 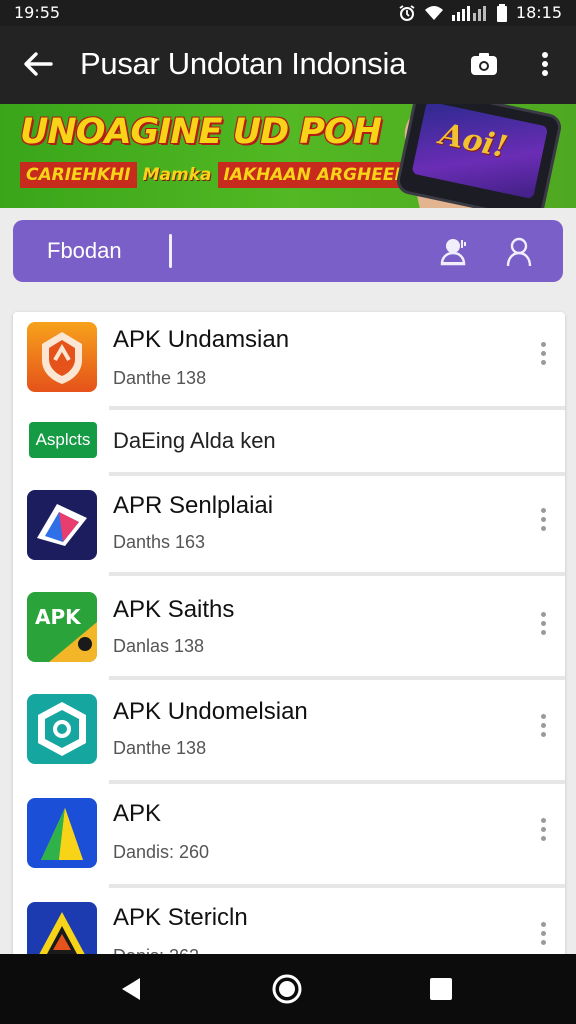 I want to click on nav-back-icon, so click(x=131, y=993).